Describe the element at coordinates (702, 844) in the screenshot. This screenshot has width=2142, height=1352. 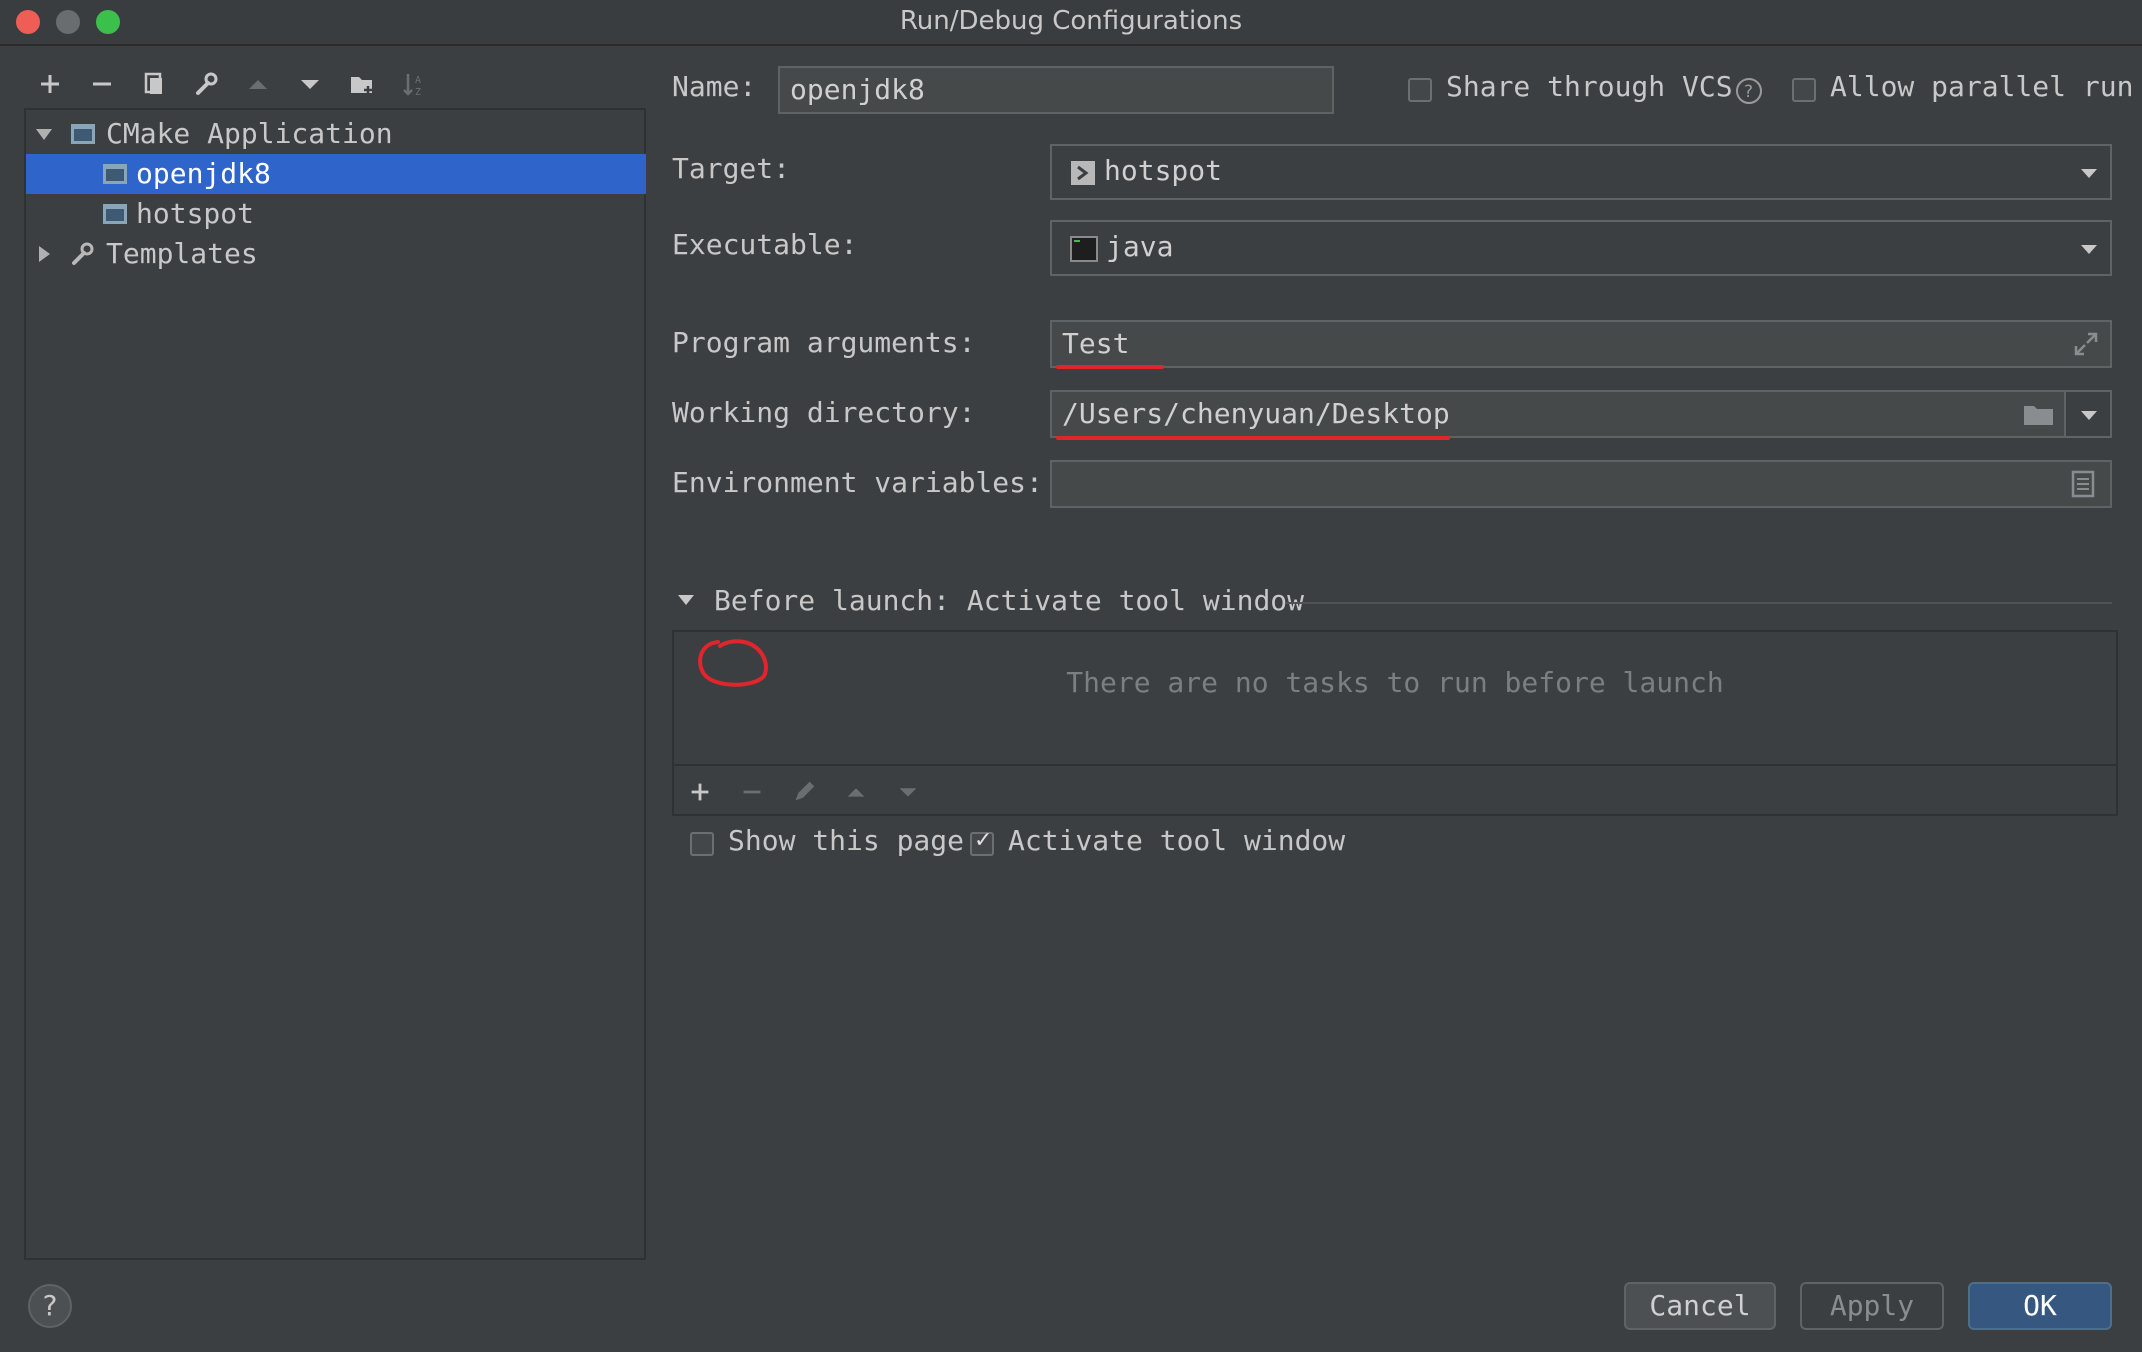
I see `show-page-checkbox` at that location.